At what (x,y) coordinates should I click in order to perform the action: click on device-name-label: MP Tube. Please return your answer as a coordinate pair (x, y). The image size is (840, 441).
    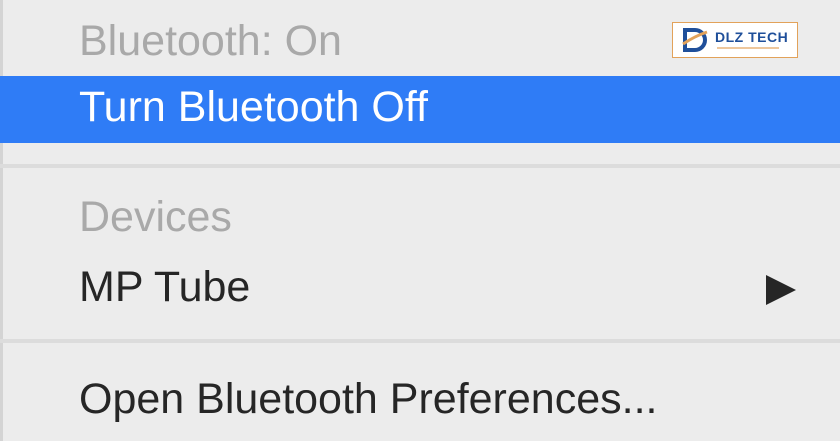
    Looking at the image, I should click on (165, 287).